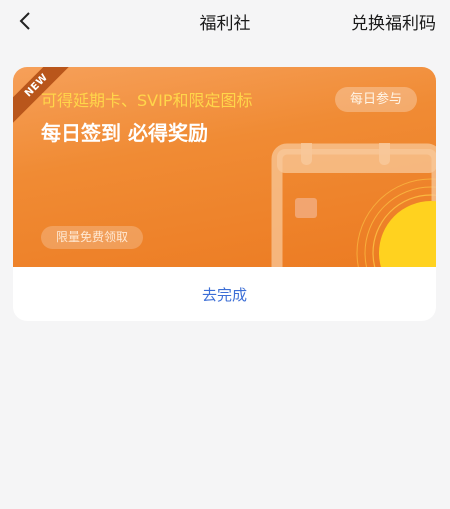 The height and width of the screenshot is (509, 450). I want to click on redeem-code-link: 兑换福利码, so click(393, 21).